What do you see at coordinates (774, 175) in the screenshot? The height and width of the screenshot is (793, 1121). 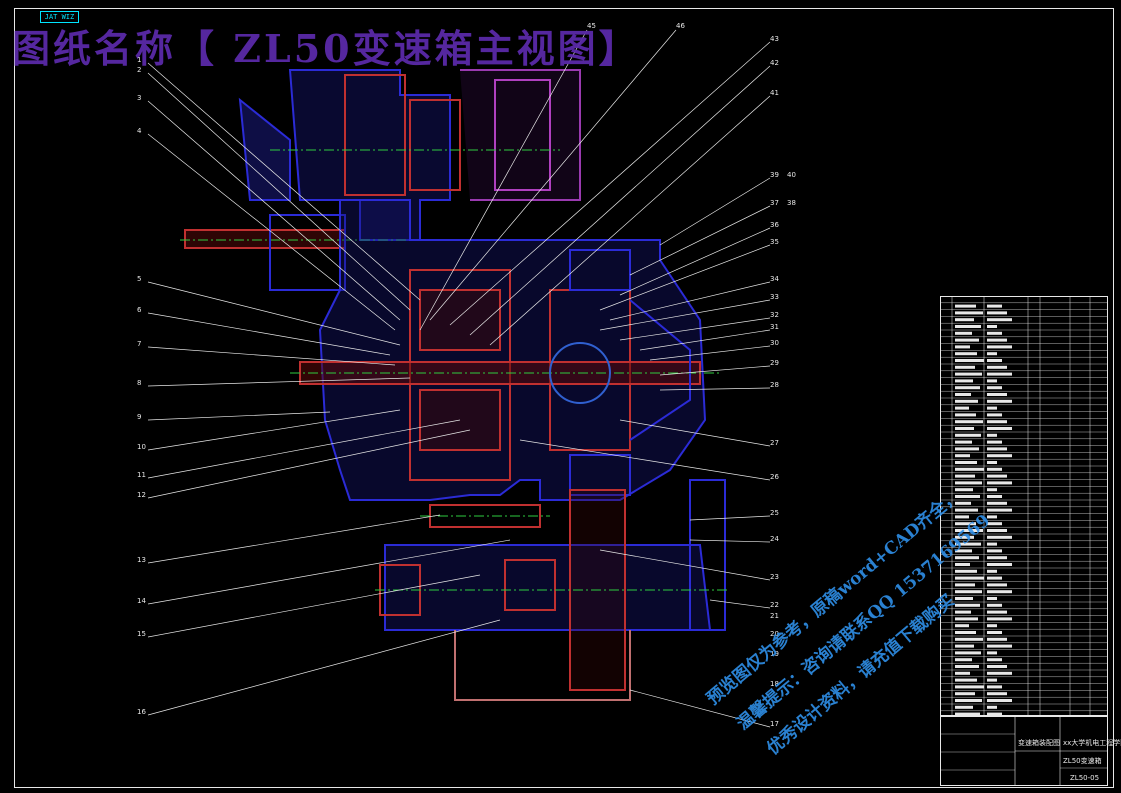 I see `part-label-right: 39` at bounding box center [774, 175].